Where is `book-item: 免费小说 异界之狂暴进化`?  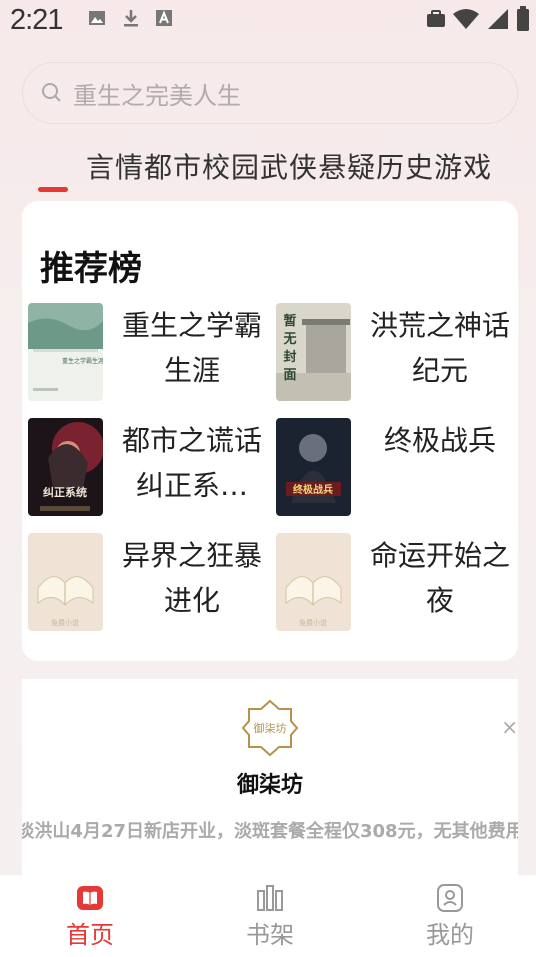 book-item: 免费小说 异界之狂暴进化 is located at coordinates (142, 583).